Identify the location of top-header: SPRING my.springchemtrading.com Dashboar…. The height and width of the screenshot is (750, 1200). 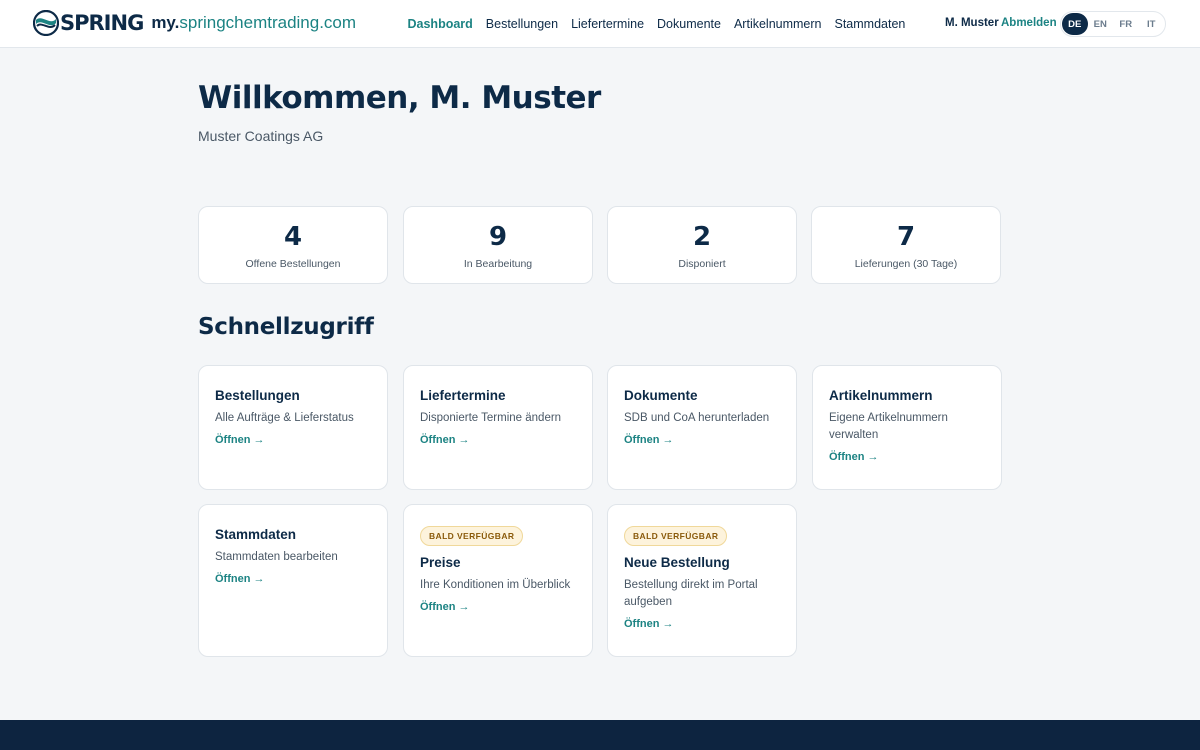
(600, 24).